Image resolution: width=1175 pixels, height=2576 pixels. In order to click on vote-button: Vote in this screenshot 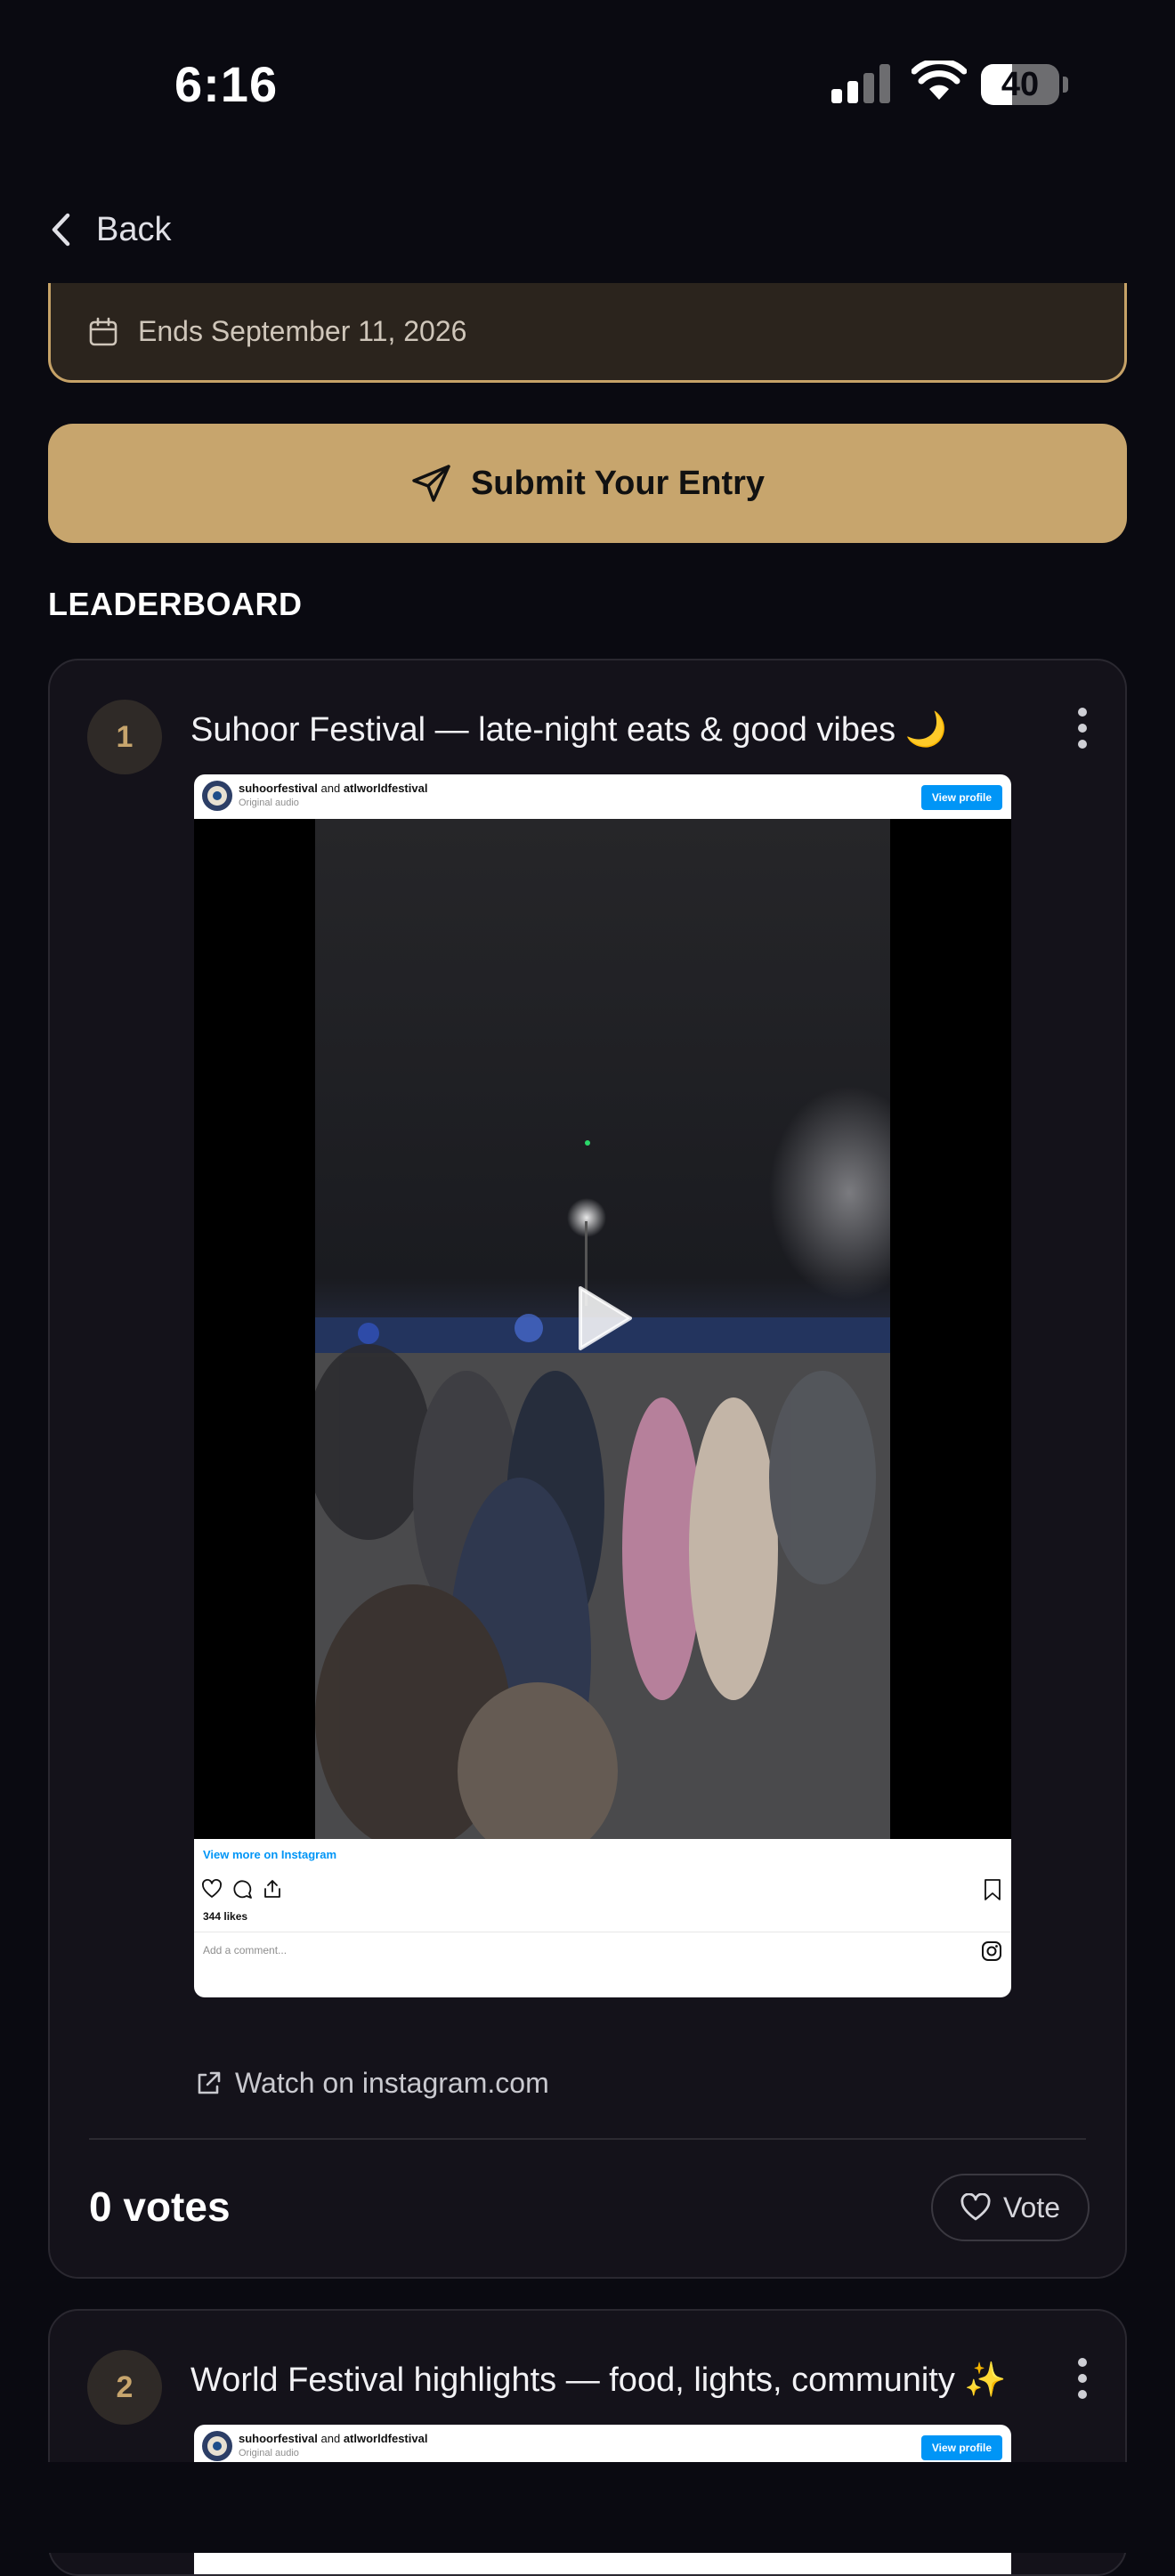, I will do `click(1010, 2208)`.